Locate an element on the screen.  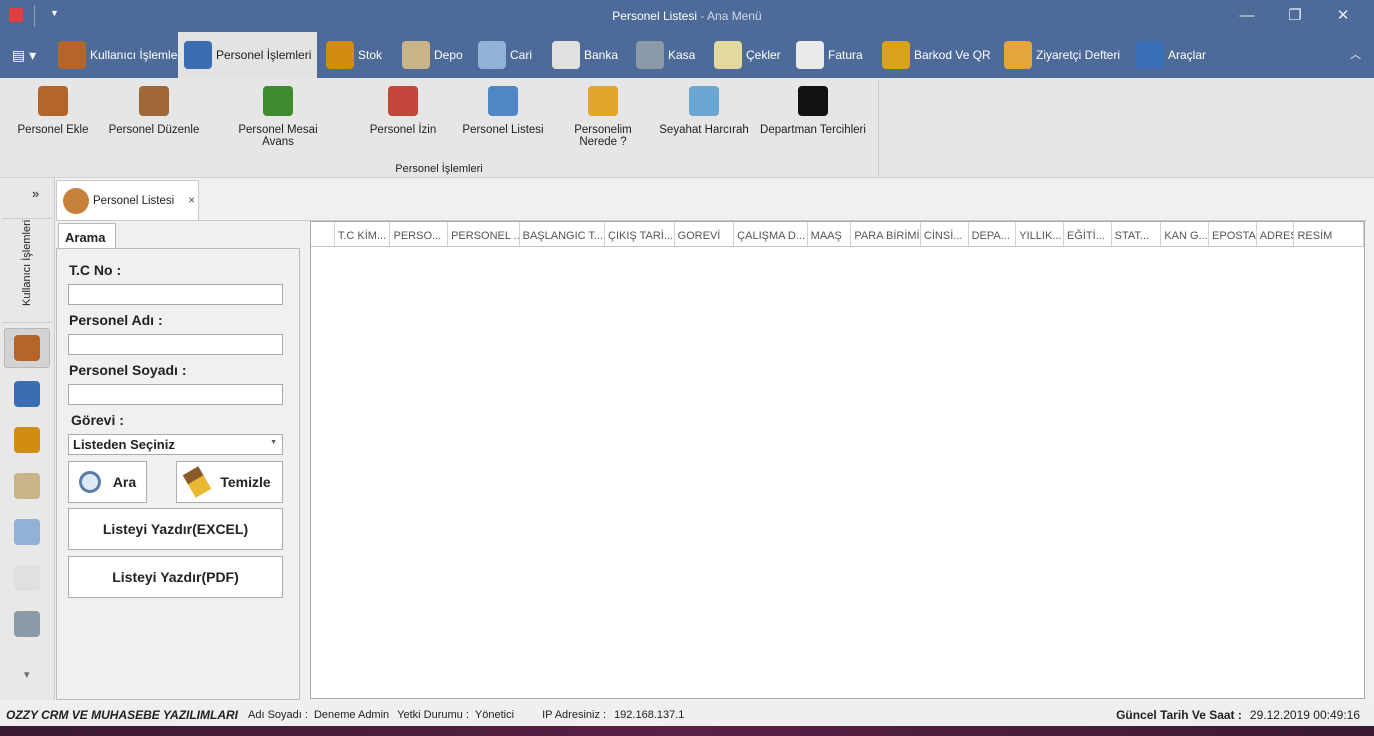
ribbon-button-4: Personel Listesi is located at coordinates (503, 111).